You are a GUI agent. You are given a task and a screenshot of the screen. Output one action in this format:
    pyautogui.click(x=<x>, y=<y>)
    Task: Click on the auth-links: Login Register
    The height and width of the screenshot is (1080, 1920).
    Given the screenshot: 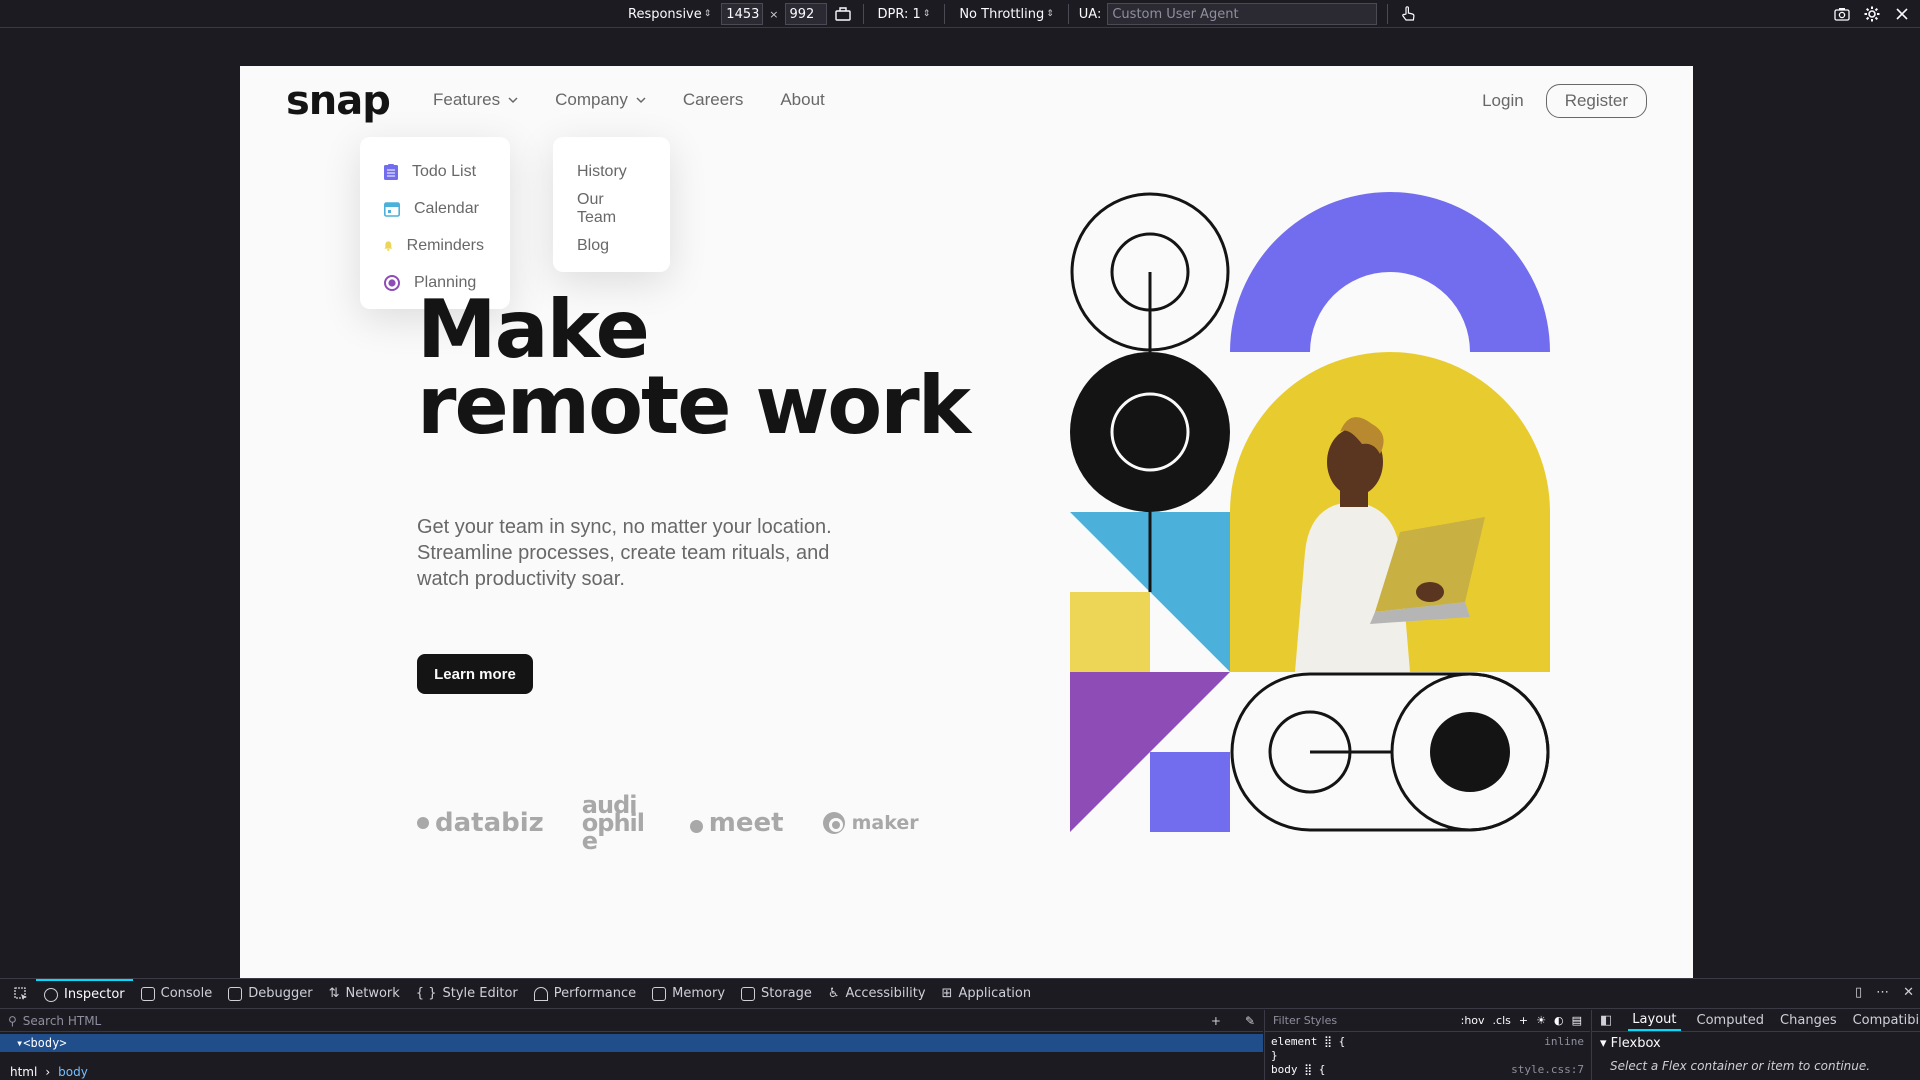 What is the action you would take?
    pyautogui.click(x=1564, y=101)
    